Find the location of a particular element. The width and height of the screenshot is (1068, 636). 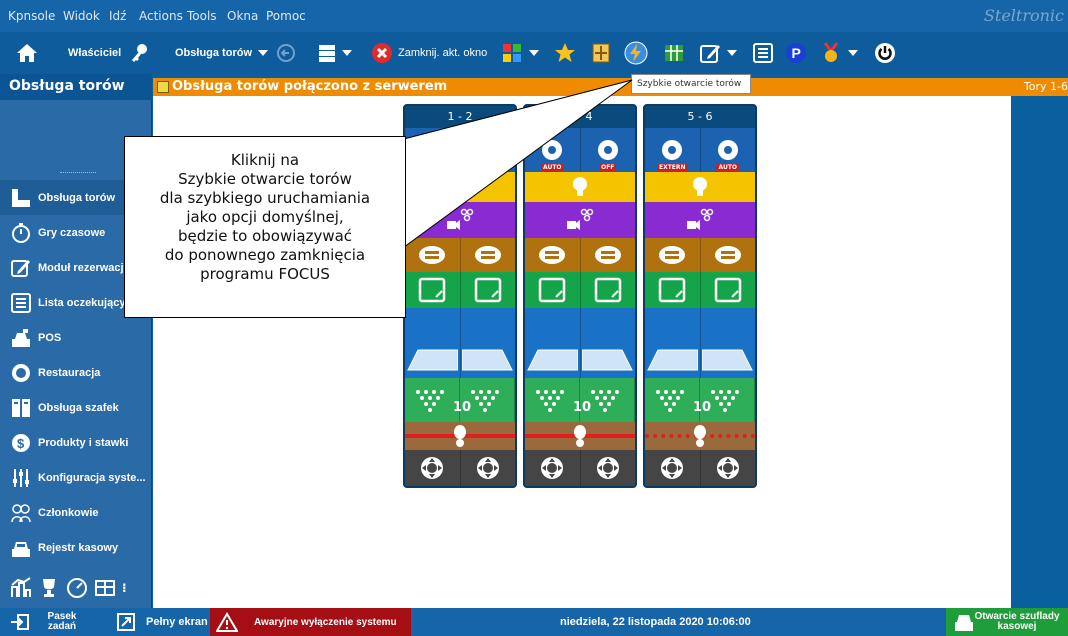

callout-line: programu FOCUS is located at coordinates (265, 274).